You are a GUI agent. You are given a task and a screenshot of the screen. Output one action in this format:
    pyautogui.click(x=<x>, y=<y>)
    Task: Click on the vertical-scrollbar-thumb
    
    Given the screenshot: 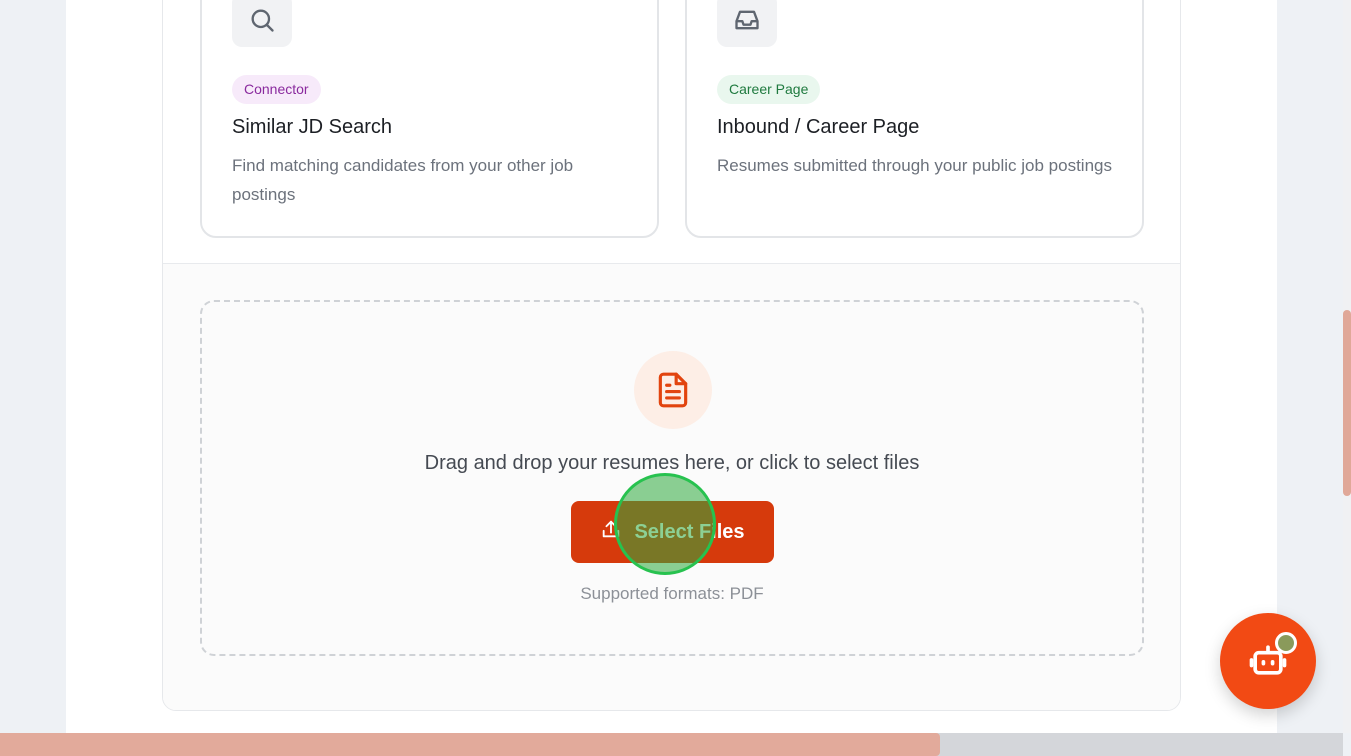 What is the action you would take?
    pyautogui.click(x=1347, y=403)
    